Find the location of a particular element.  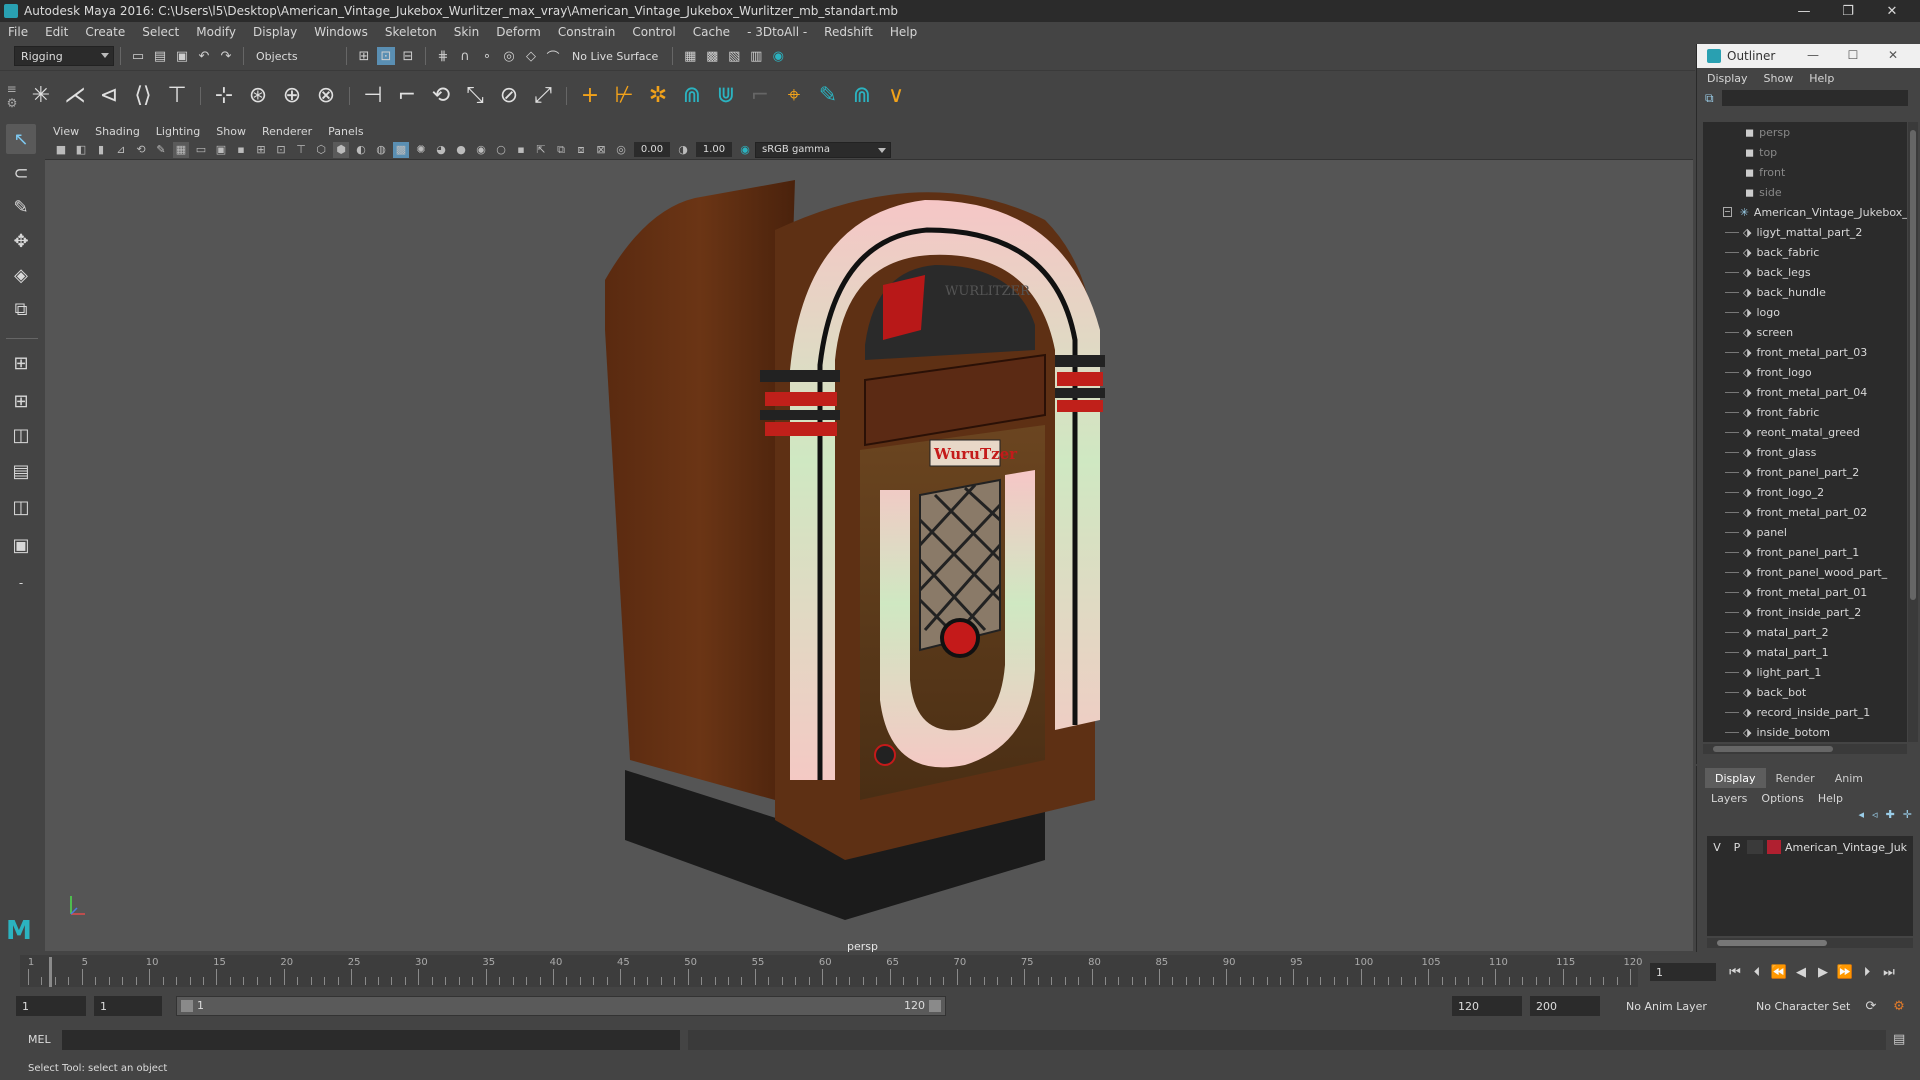

menu-skin: Skin is located at coordinates (467, 32).